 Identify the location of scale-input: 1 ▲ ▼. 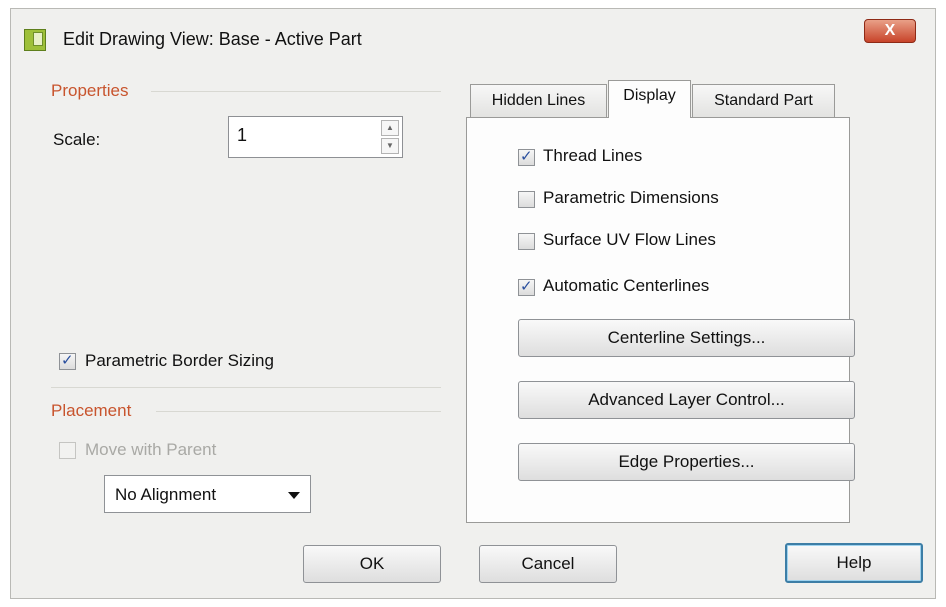
(315, 137).